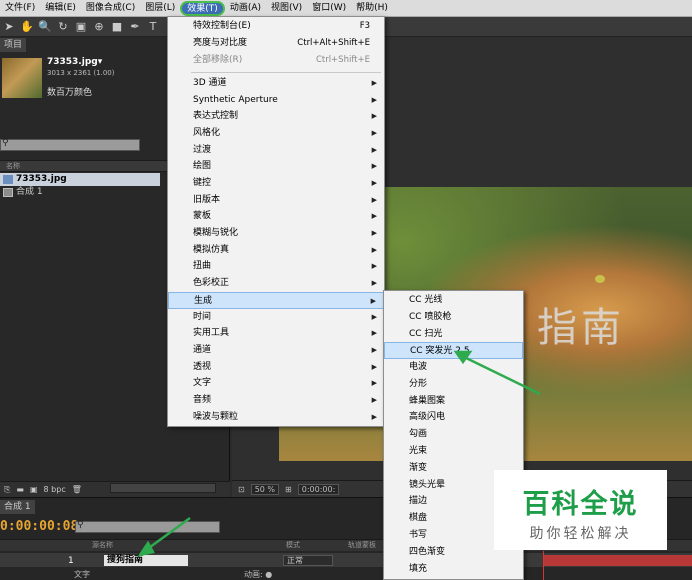 The height and width of the screenshot is (580, 692). I want to click on menu-composition: 图像合成(C), so click(110, 8).